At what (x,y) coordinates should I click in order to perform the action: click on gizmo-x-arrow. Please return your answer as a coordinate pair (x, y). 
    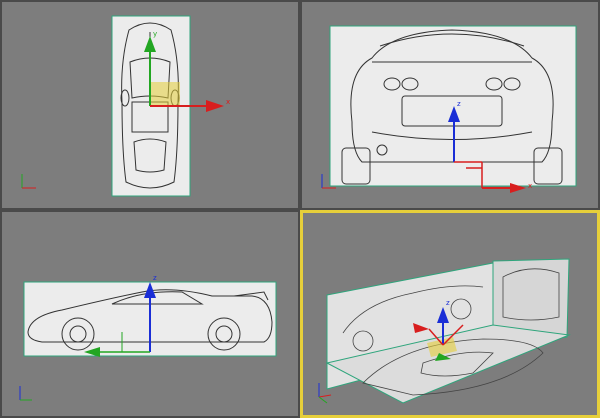
    Looking at the image, I should click on (215, 106).